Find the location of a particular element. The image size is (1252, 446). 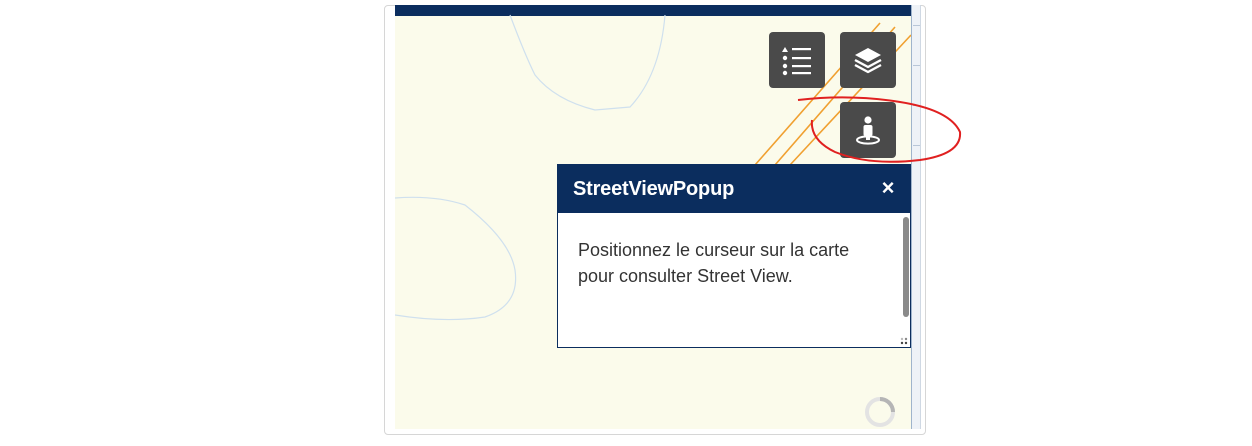

street-view-pegman-icon is located at coordinates (868, 130).